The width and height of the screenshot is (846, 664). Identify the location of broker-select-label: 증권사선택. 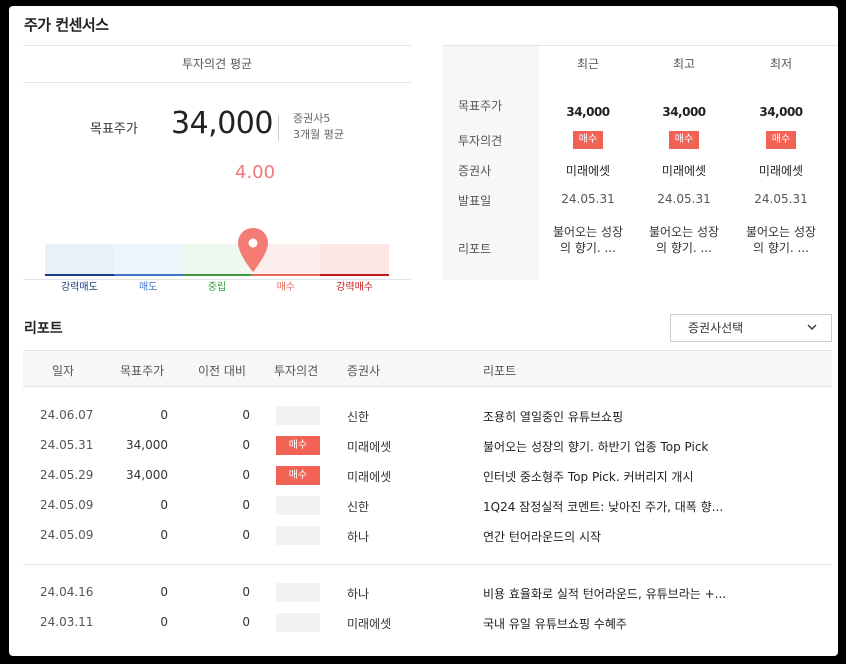
(716, 328).